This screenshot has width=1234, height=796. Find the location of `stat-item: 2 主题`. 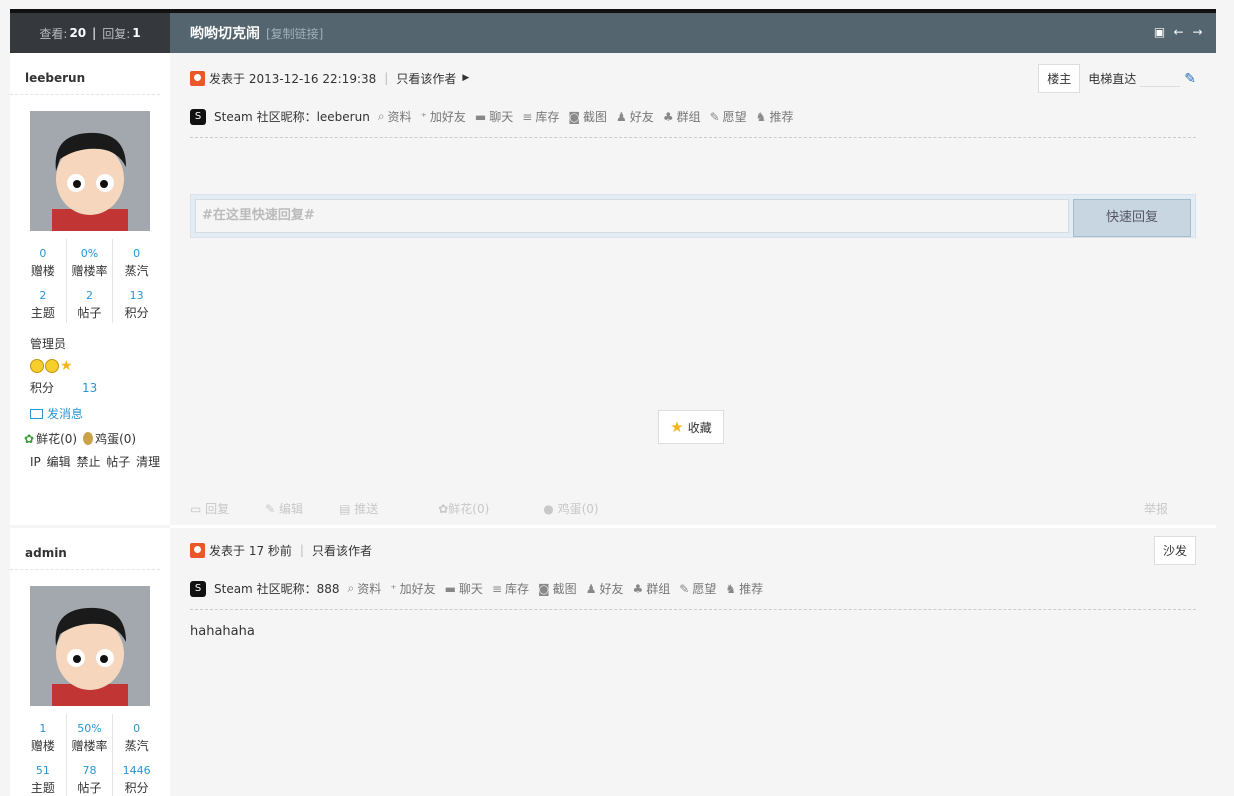

stat-item: 2 主题 is located at coordinates (43, 302).